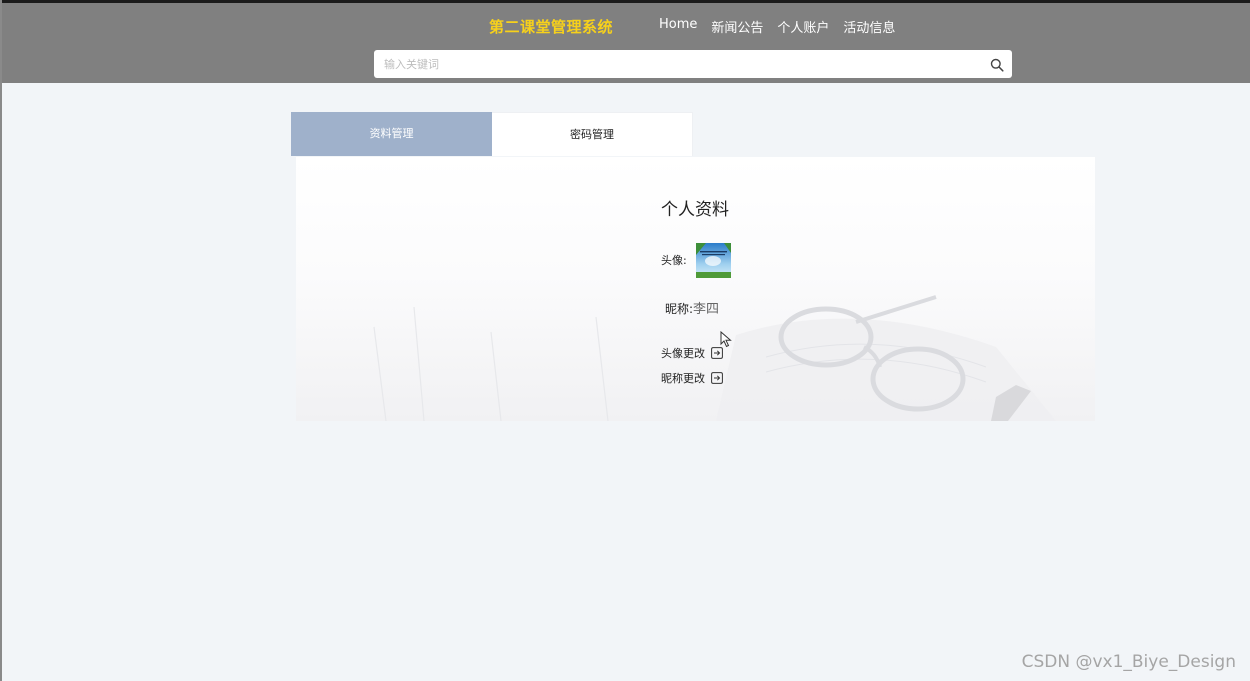 Image resolution: width=1250 pixels, height=681 pixels. I want to click on avatar, so click(713, 260).